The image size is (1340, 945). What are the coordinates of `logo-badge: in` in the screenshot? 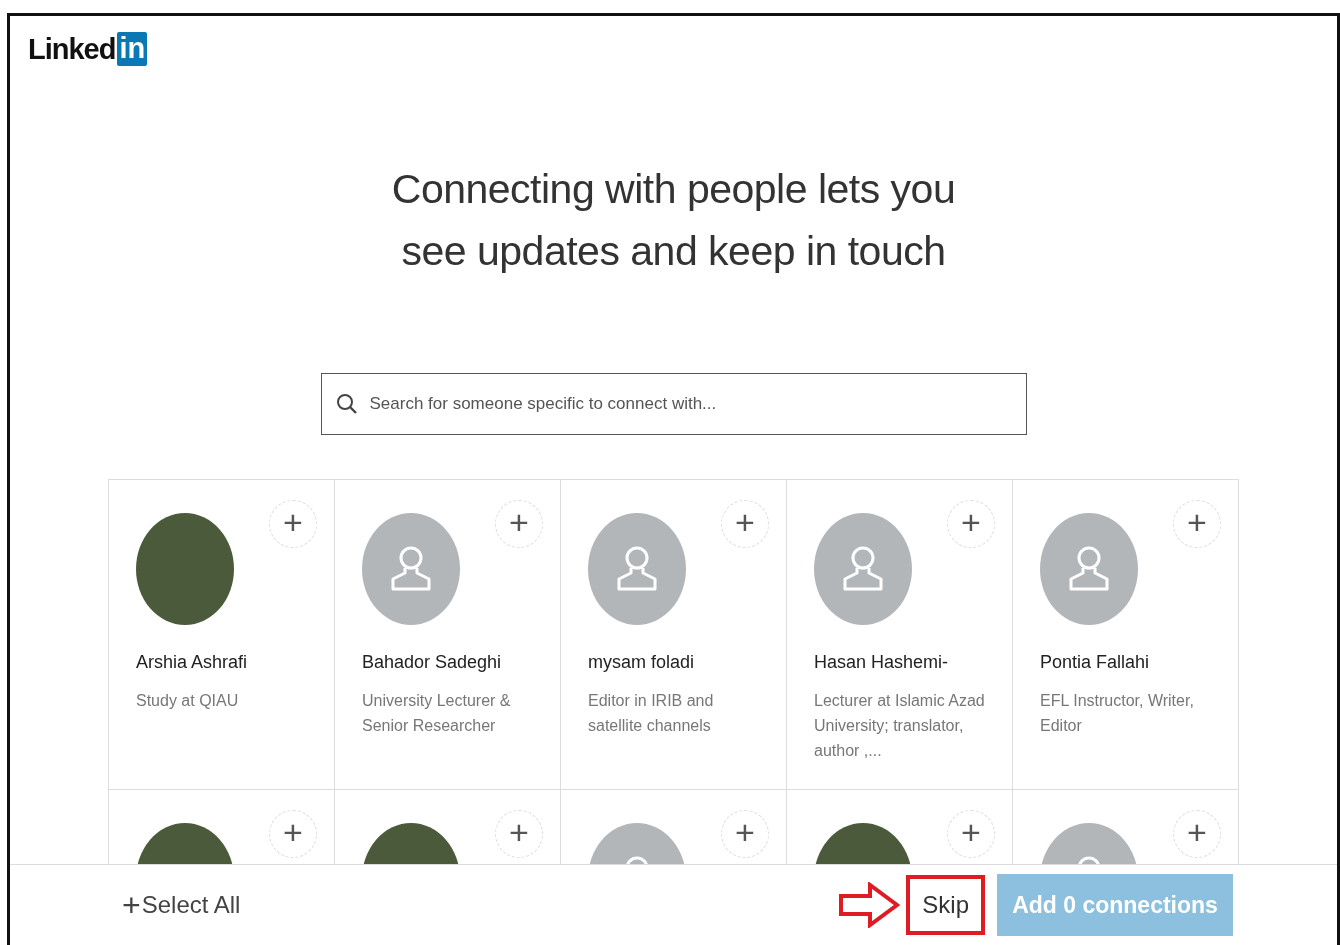 It's located at (132, 49).